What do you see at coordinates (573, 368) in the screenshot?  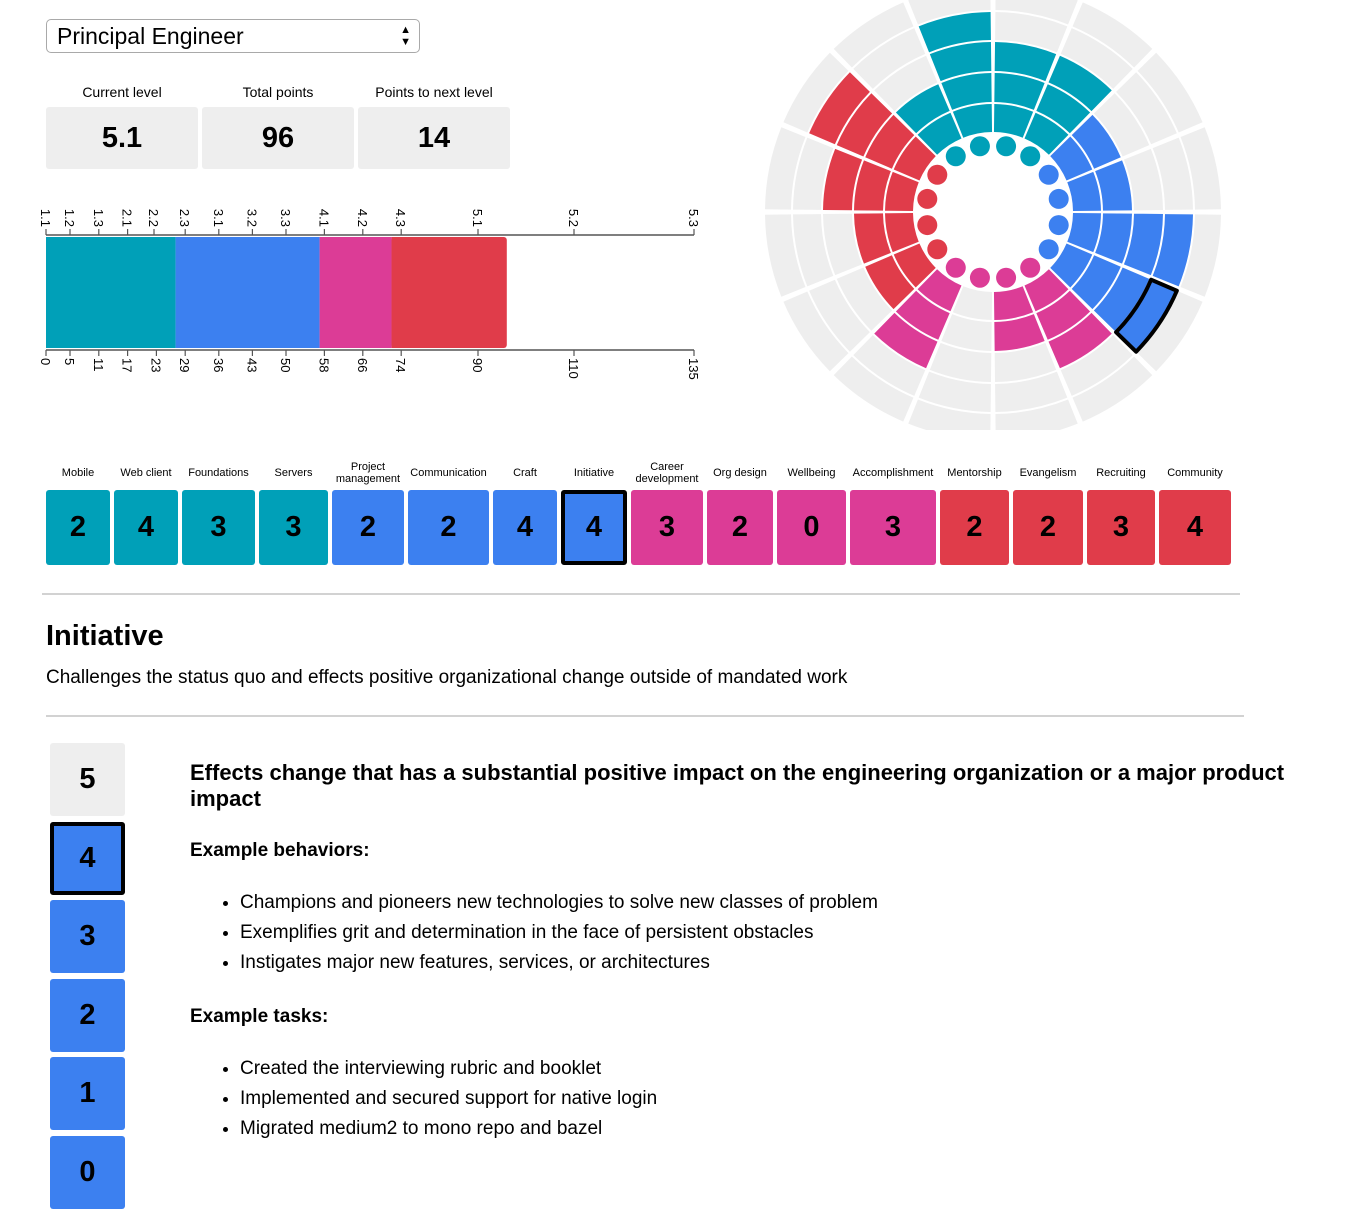 I see `bottom-tick-label: 110` at bounding box center [573, 368].